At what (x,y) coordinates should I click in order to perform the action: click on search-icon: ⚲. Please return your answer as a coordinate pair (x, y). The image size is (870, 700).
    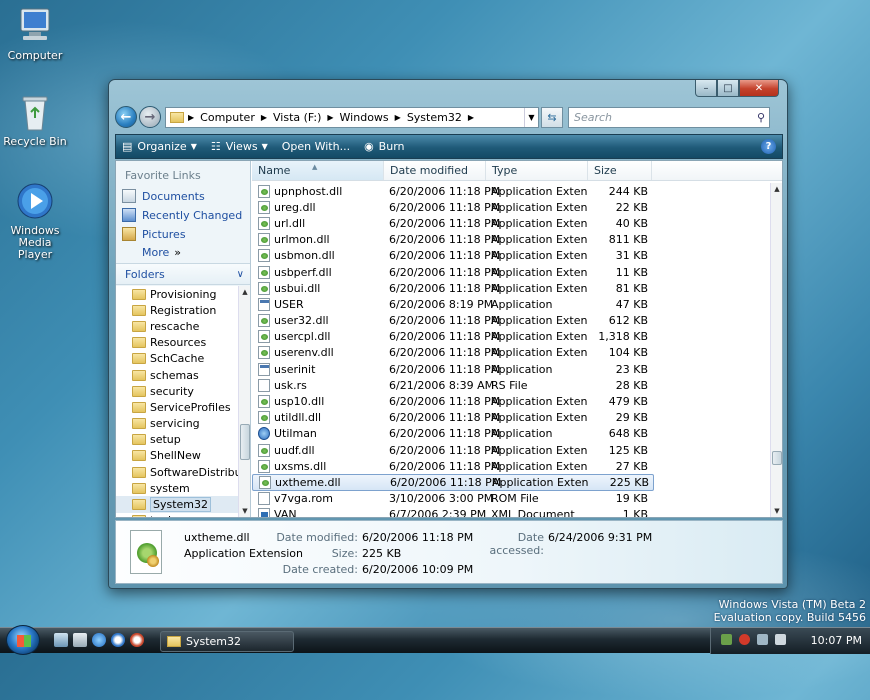
    Looking at the image, I should click on (761, 117).